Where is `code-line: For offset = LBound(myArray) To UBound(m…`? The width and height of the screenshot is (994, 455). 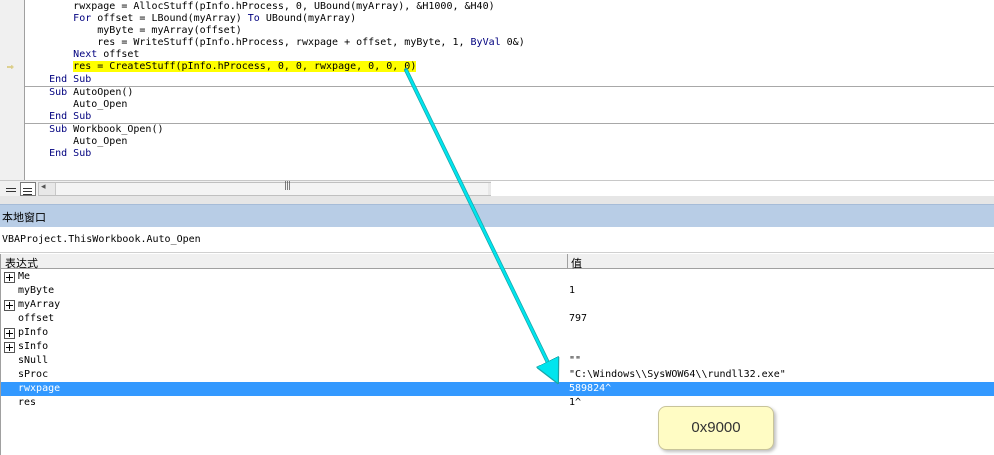
code-line: For offset = LBound(myArray) To UBound(m… is located at coordinates (509, 19).